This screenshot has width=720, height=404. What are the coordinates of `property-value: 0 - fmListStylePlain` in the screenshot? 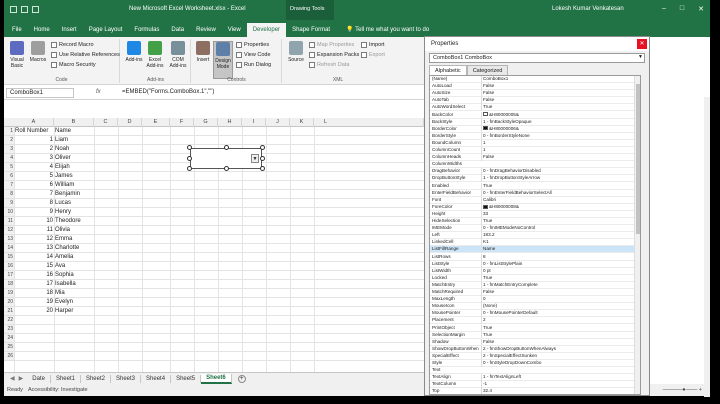 It's located at (559, 264).